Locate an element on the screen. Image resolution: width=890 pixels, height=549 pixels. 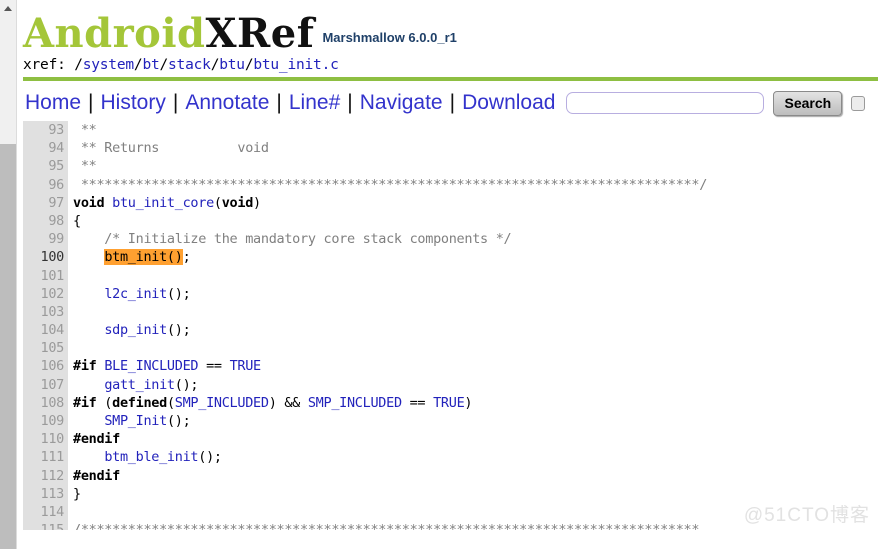
code-text: ) is located at coordinates (468, 402).